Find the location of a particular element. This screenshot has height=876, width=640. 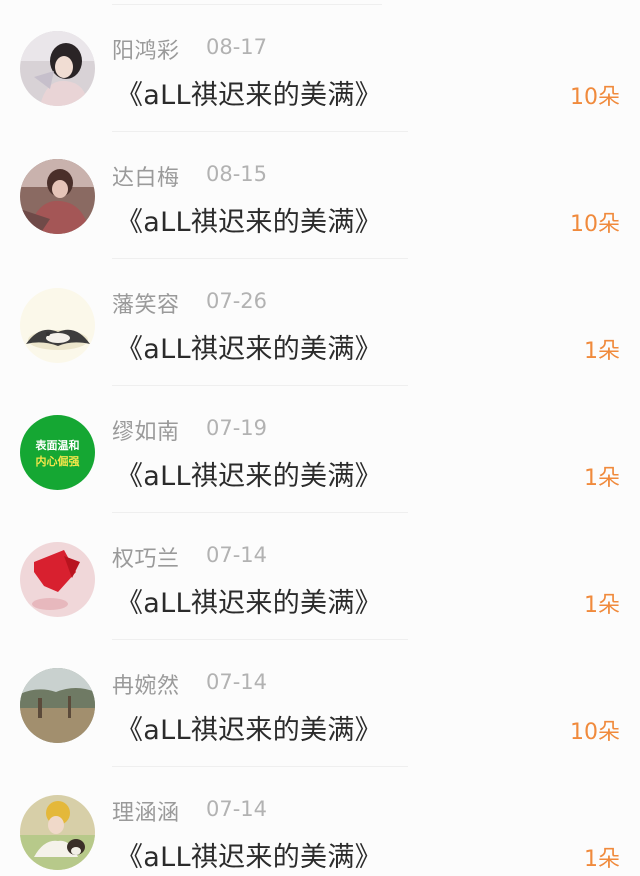

avatar: 表面温和 内心倔强 is located at coordinates (57, 452).